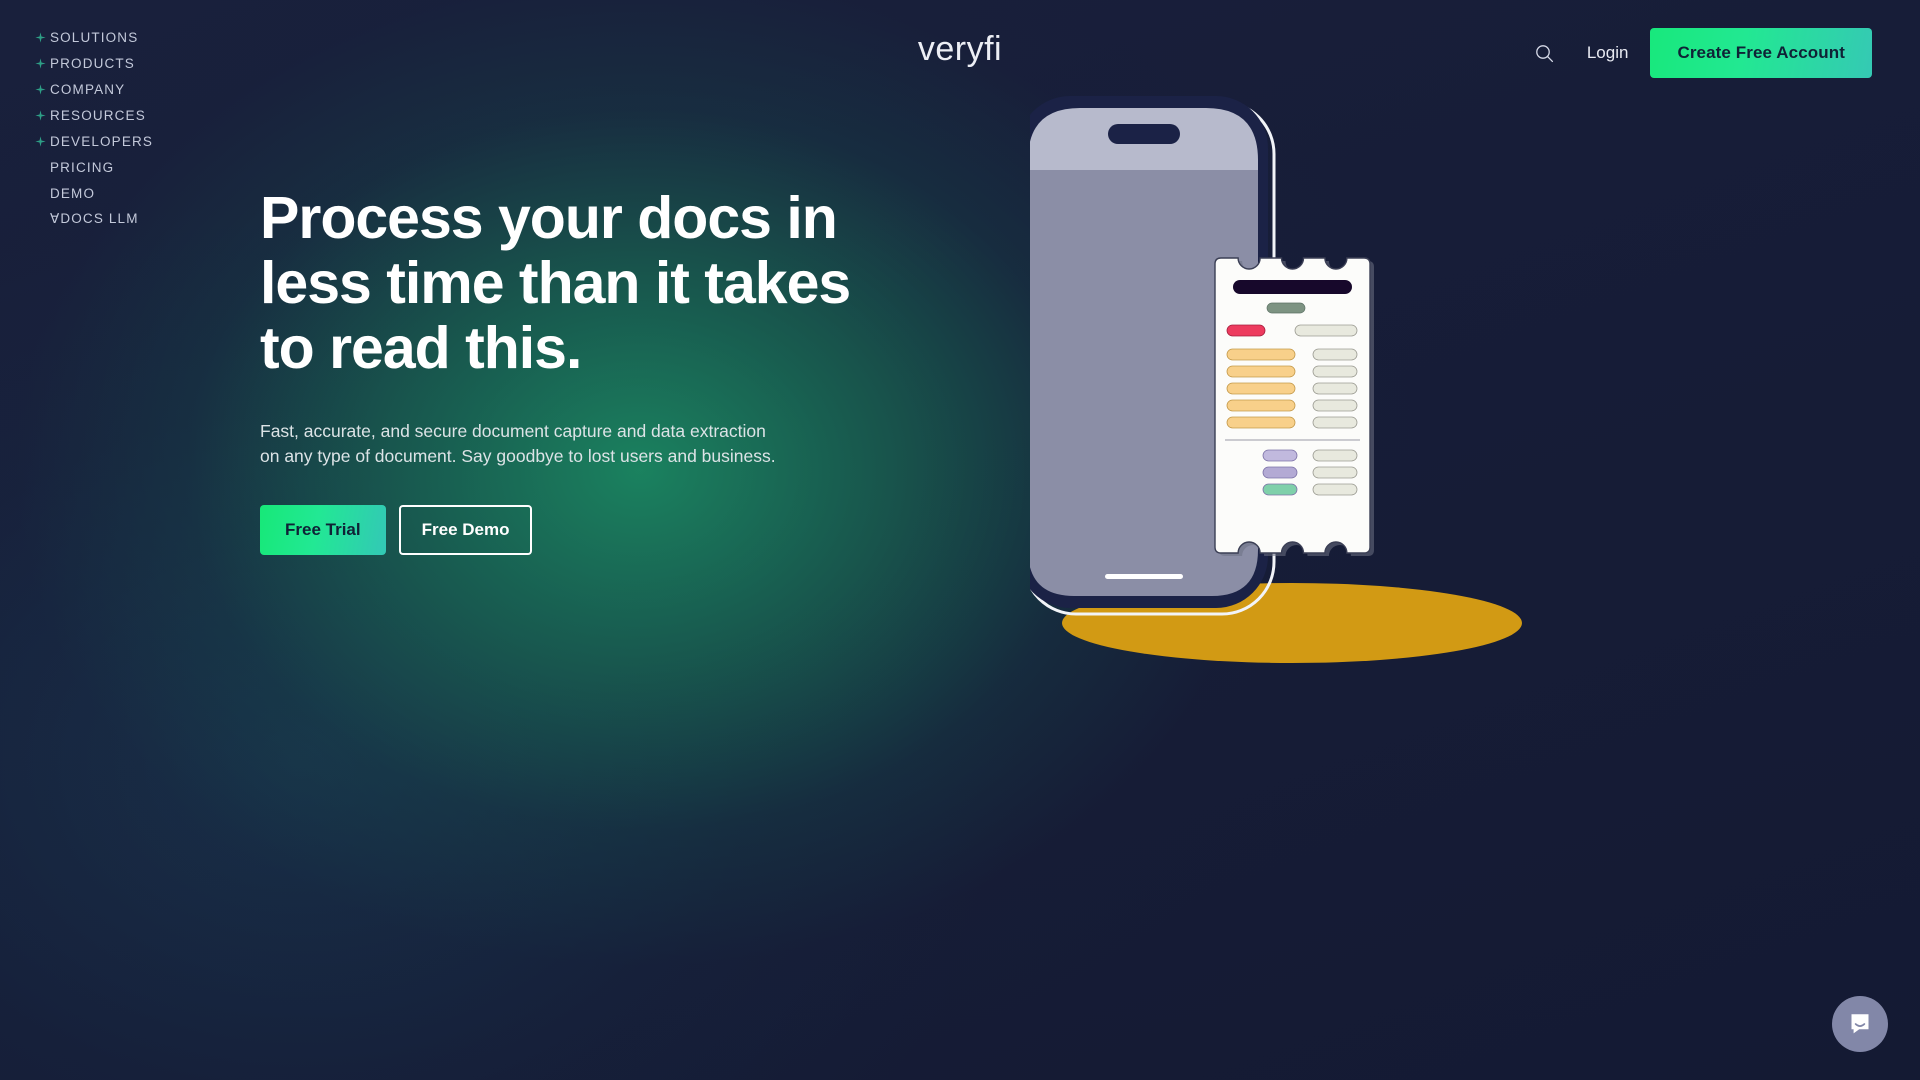 This screenshot has width=1920, height=1080. Describe the element at coordinates (555, 530) in the screenshot. I see `hero-cta-group: Free Trial Free Demo` at that location.